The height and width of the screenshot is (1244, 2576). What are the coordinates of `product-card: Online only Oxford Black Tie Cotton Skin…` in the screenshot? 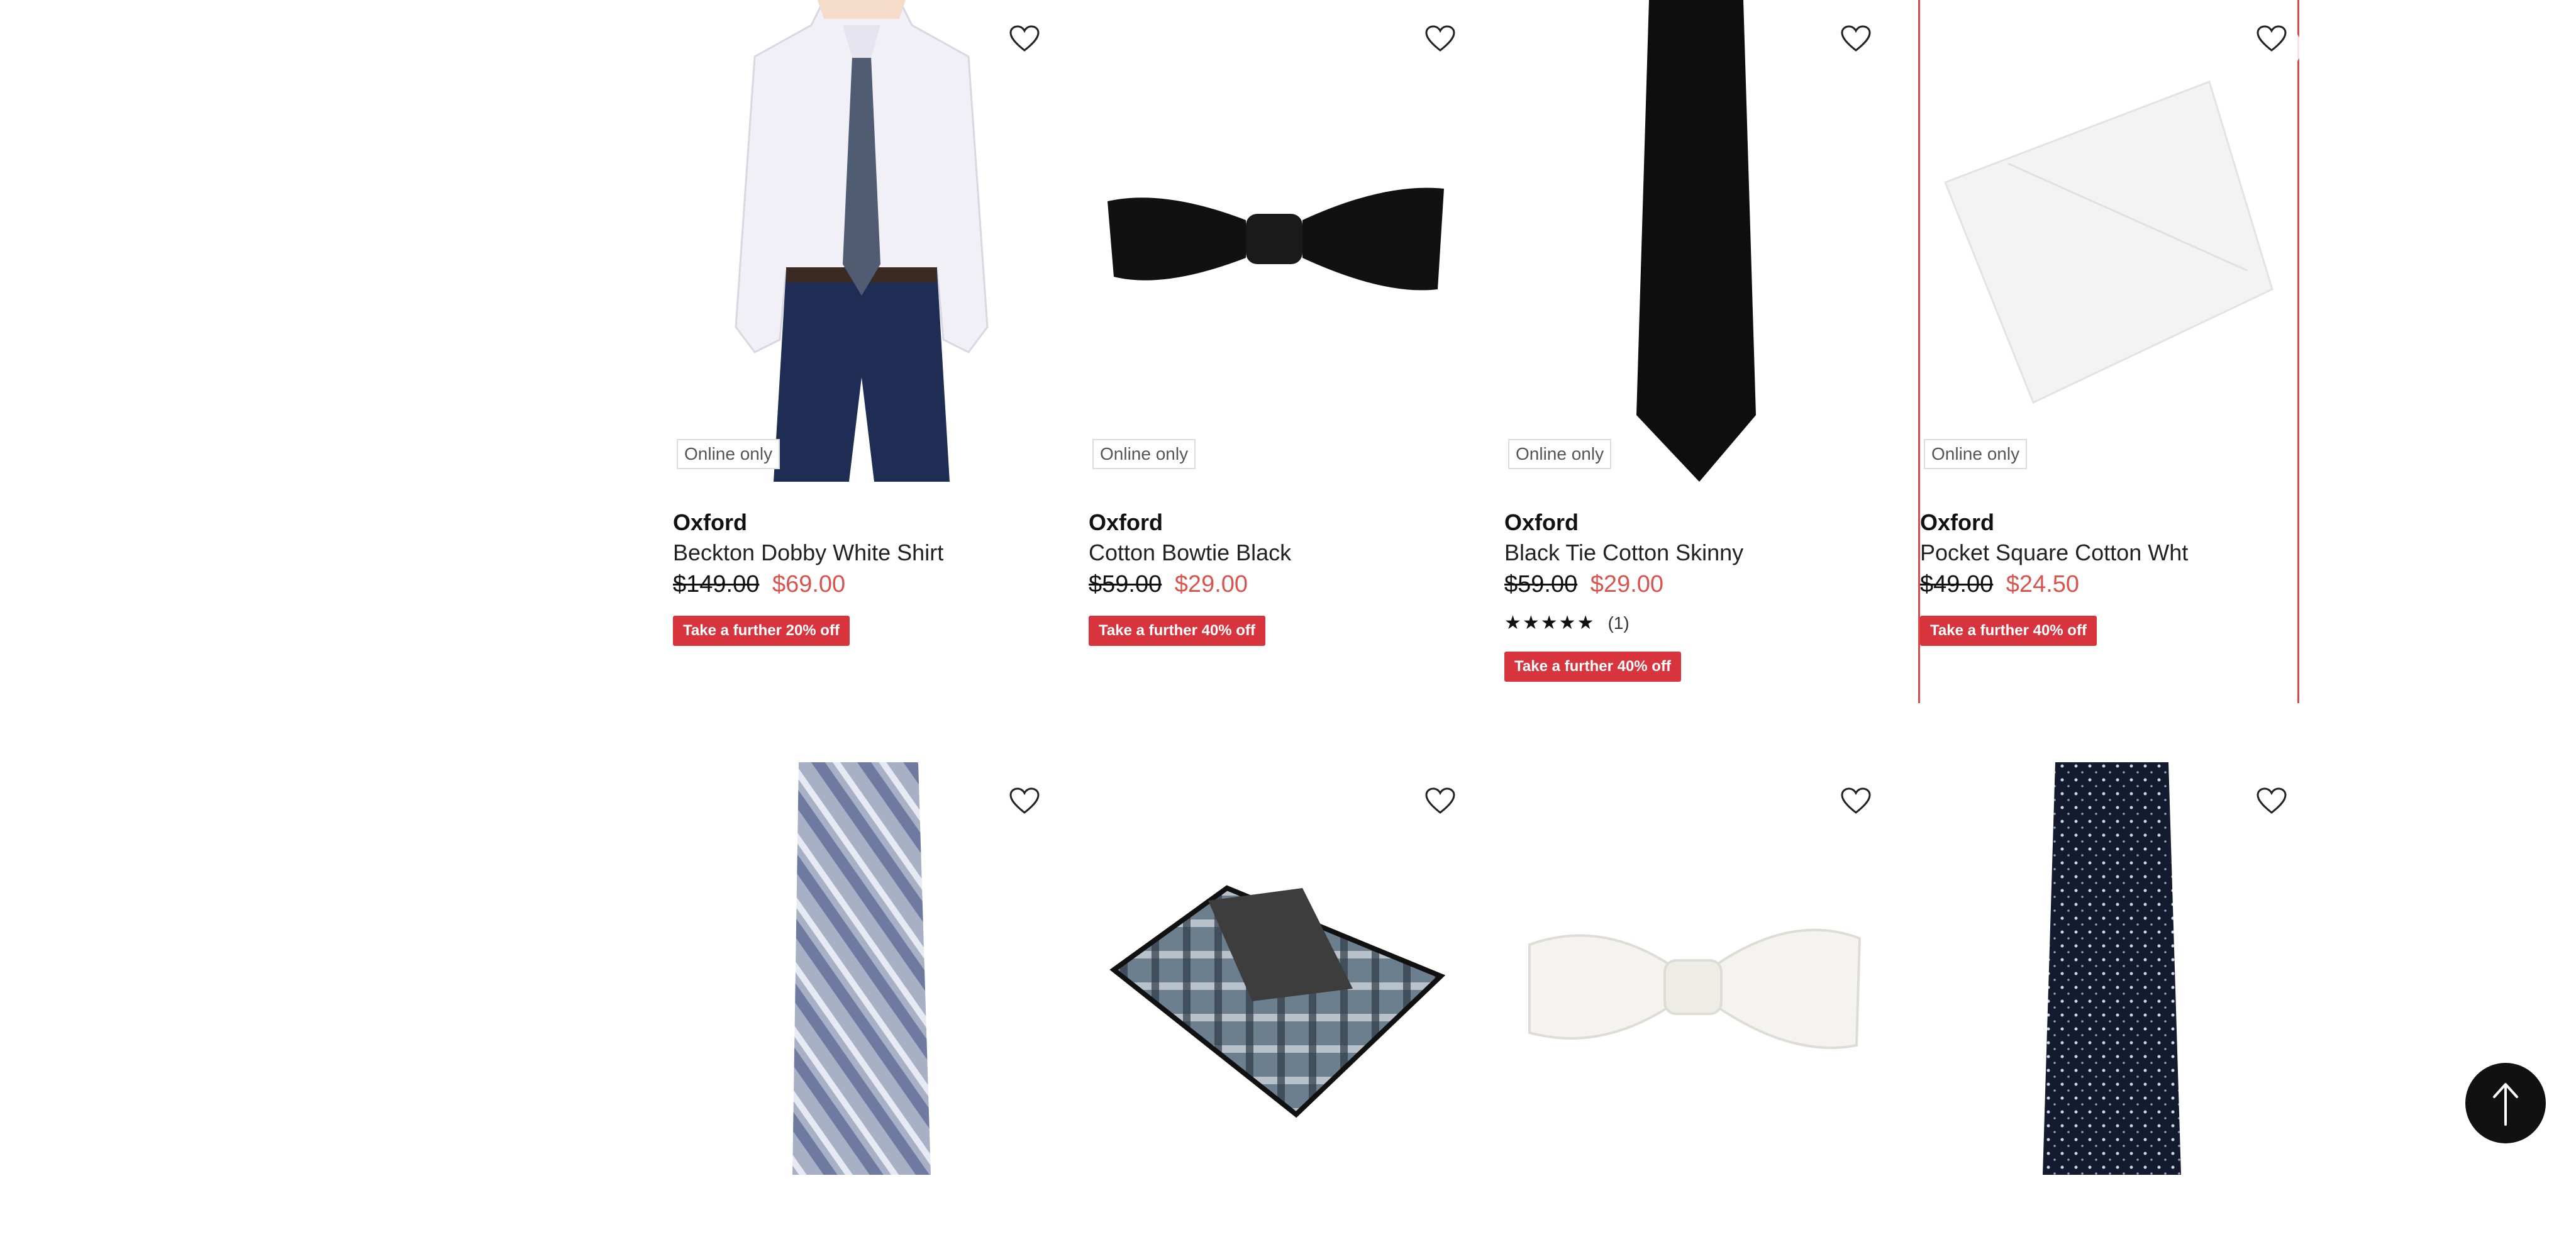 It's located at (1695, 341).